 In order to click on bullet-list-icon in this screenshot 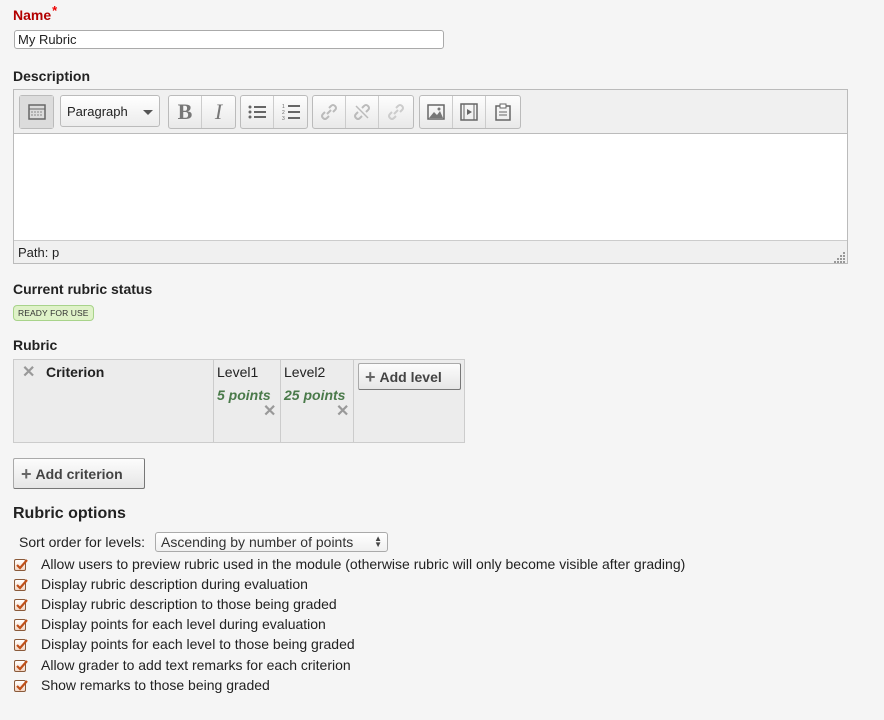, I will do `click(257, 112)`.